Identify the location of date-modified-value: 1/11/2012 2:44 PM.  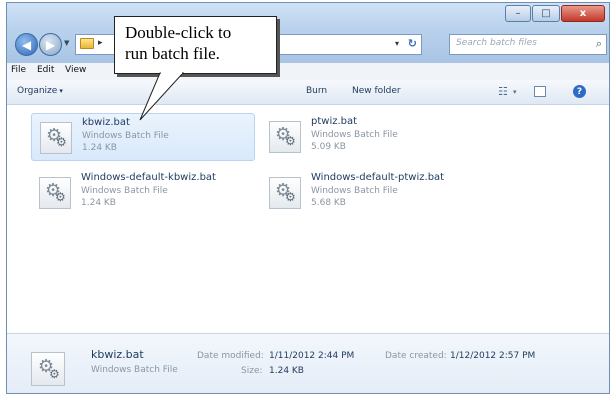
(312, 356).